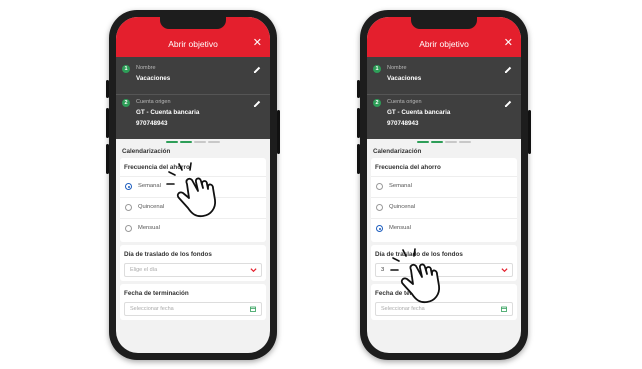 This screenshot has height=369, width=642. What do you see at coordinates (193, 309) in the screenshot?
I see `end-date-input: Seleccionar fecha` at bounding box center [193, 309].